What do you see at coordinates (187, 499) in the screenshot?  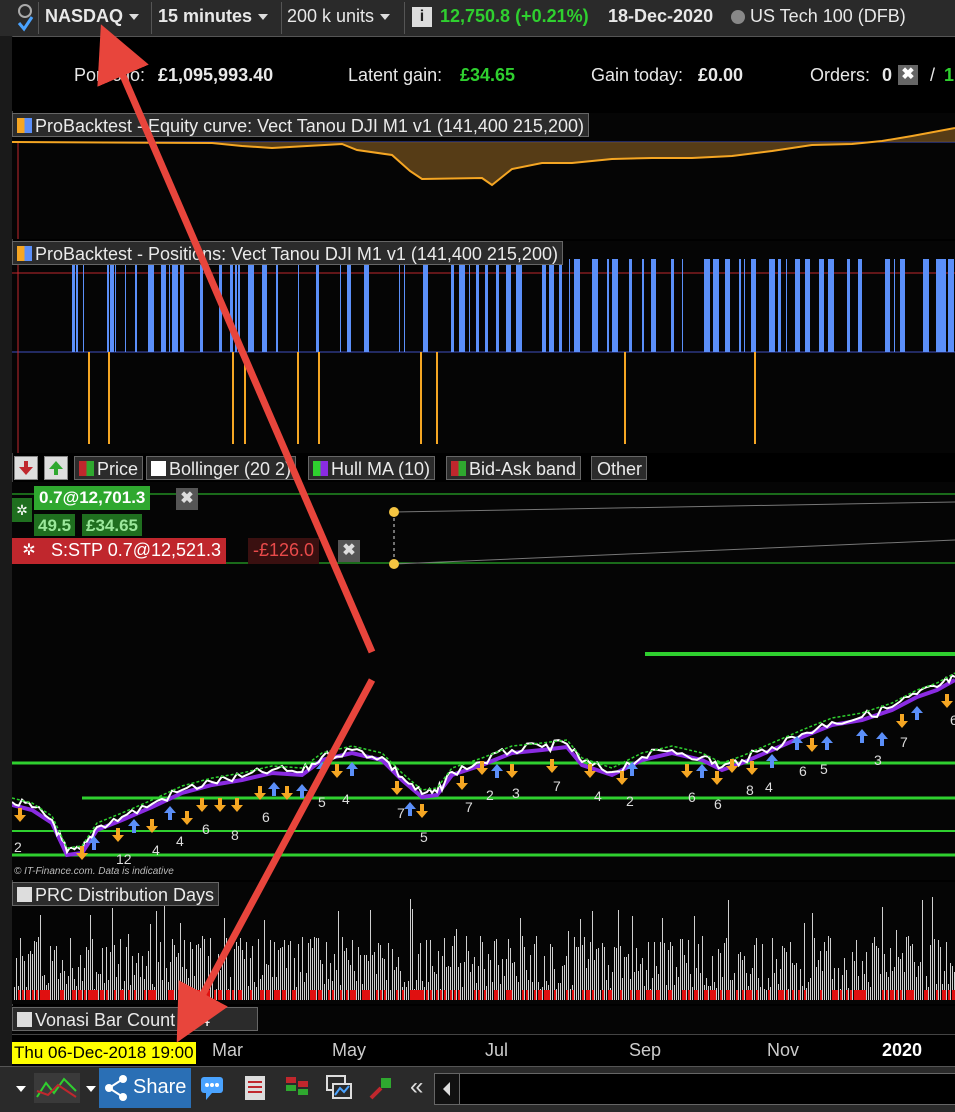 I see `close-position-icon: ✖` at bounding box center [187, 499].